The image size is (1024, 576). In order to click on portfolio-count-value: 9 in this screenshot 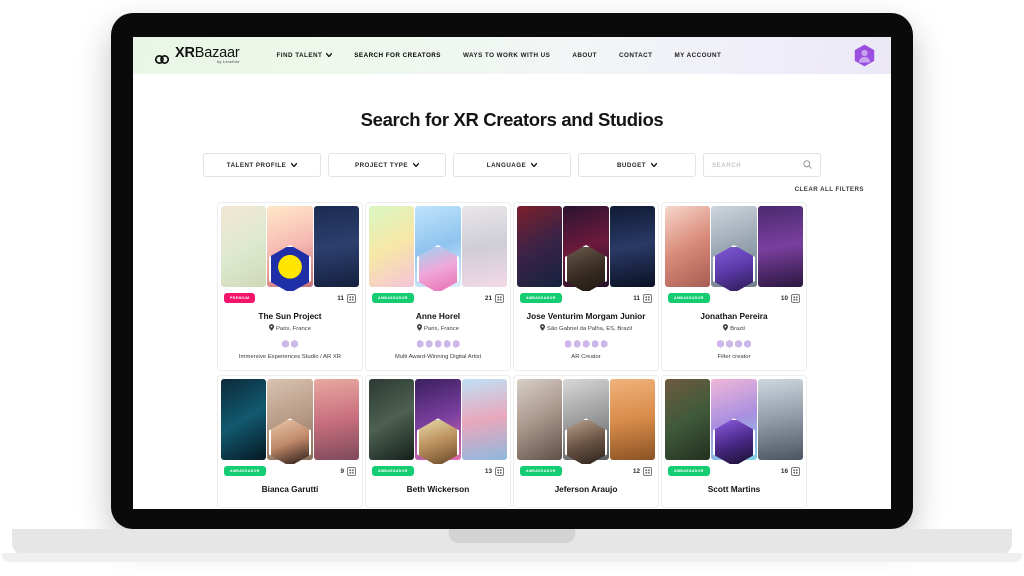, I will do `click(342, 471)`.